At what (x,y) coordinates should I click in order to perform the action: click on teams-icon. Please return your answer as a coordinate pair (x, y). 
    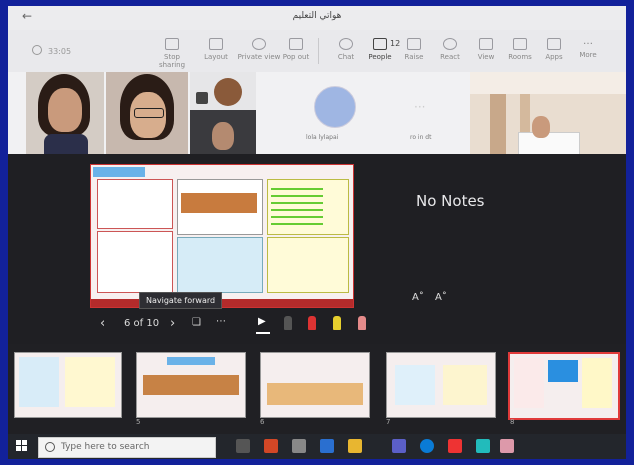
    Looking at the image, I should click on (399, 446).